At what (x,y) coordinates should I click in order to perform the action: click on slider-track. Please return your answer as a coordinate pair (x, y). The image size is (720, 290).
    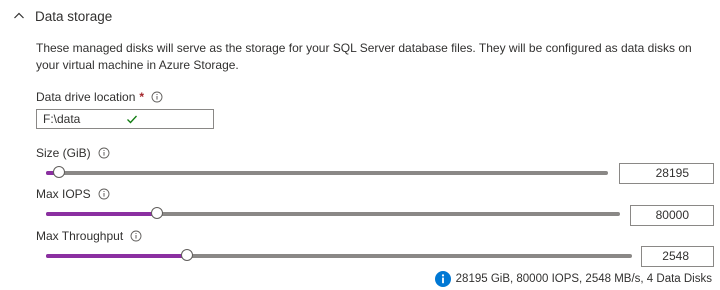
    Looking at the image, I should click on (327, 173).